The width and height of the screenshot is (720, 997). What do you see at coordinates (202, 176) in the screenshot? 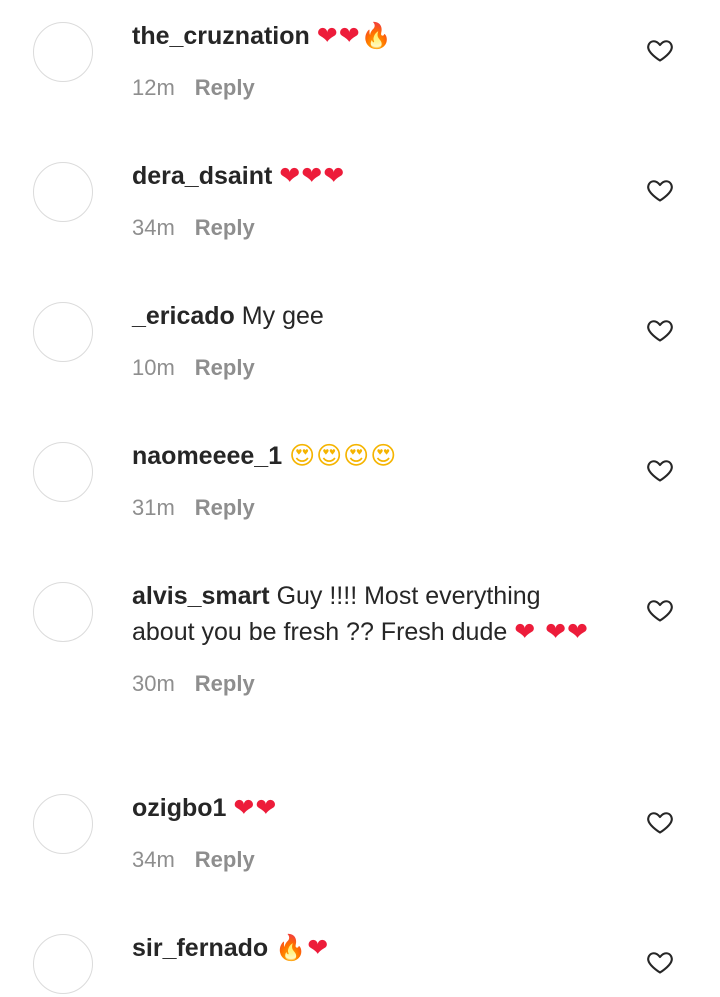
I see `comment-username: dera_dsaint` at bounding box center [202, 176].